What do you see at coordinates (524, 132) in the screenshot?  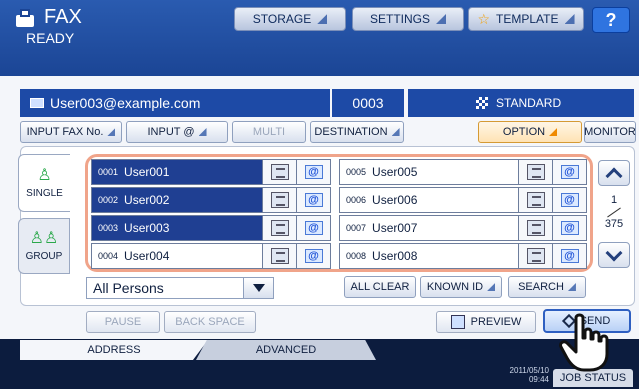 I see `option-label: OPTION` at bounding box center [524, 132].